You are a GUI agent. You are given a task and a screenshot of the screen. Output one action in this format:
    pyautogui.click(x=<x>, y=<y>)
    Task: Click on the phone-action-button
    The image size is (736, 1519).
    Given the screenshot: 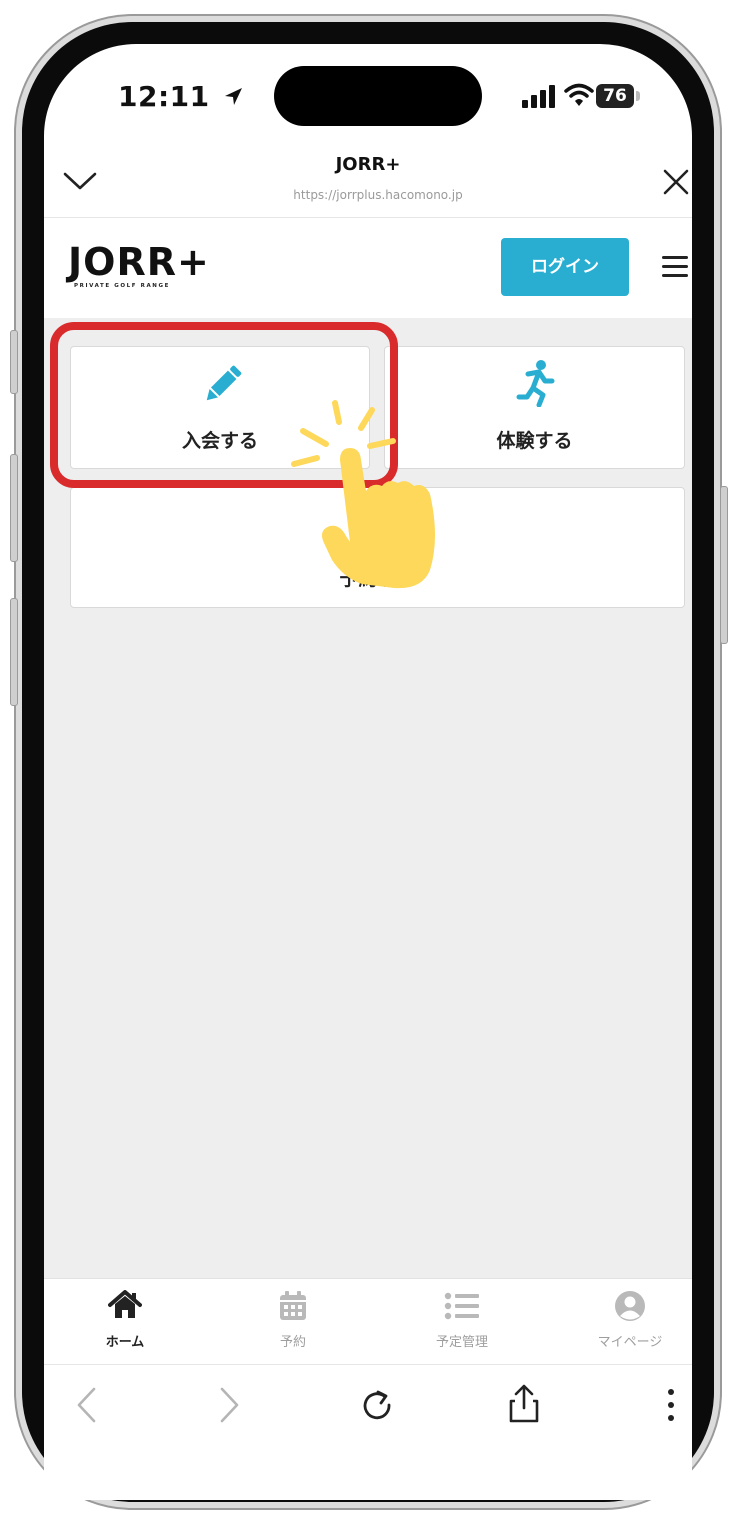 What is the action you would take?
    pyautogui.click(x=14, y=362)
    